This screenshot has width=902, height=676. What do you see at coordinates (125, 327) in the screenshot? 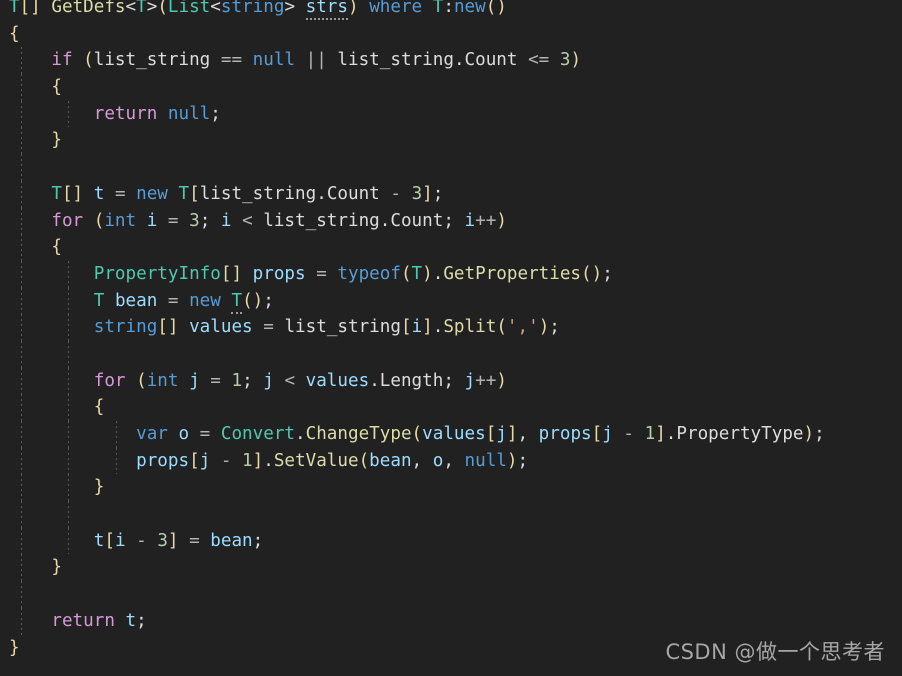
I see `code-token: string` at bounding box center [125, 327].